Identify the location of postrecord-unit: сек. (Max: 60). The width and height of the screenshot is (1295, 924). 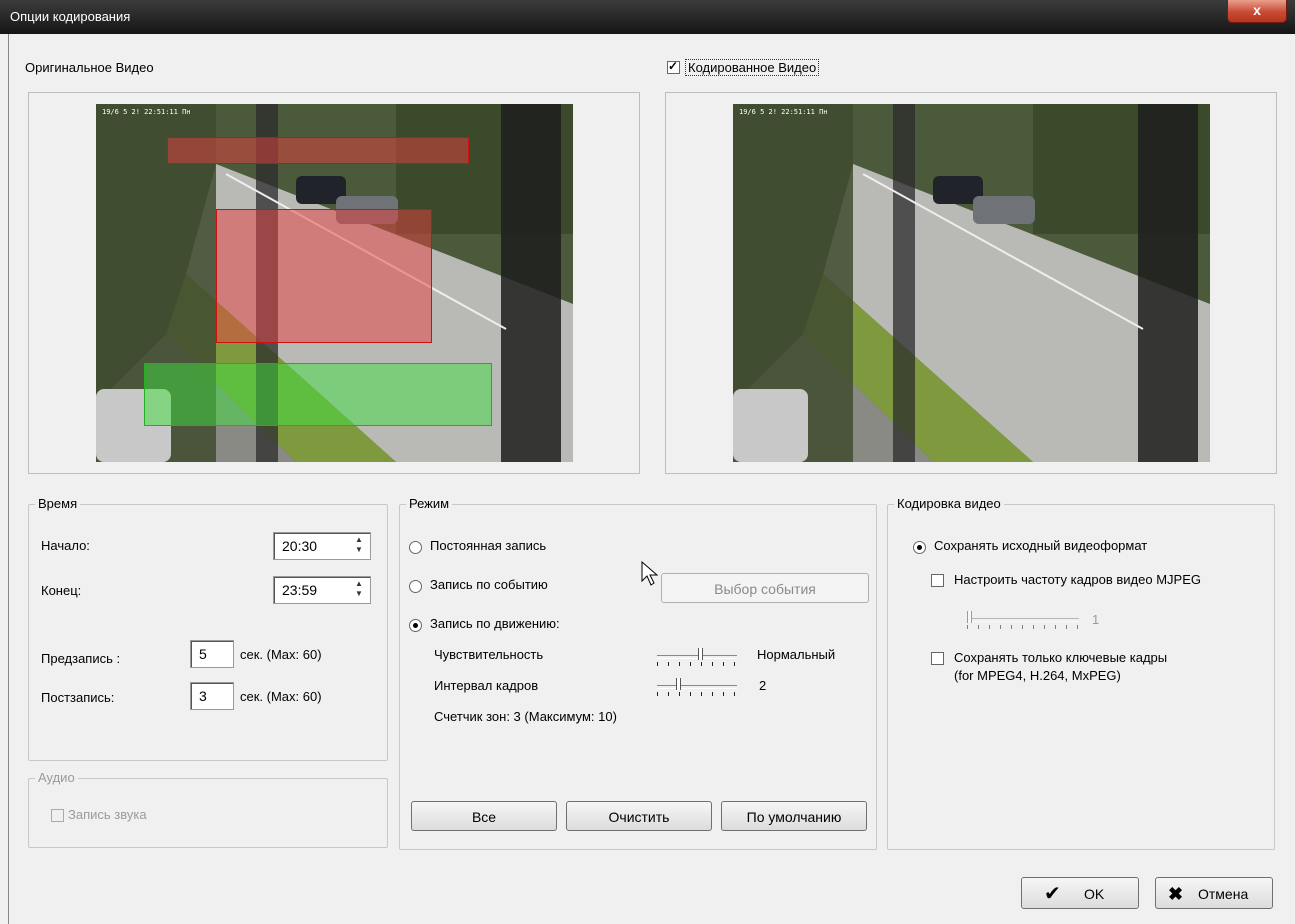
(281, 696).